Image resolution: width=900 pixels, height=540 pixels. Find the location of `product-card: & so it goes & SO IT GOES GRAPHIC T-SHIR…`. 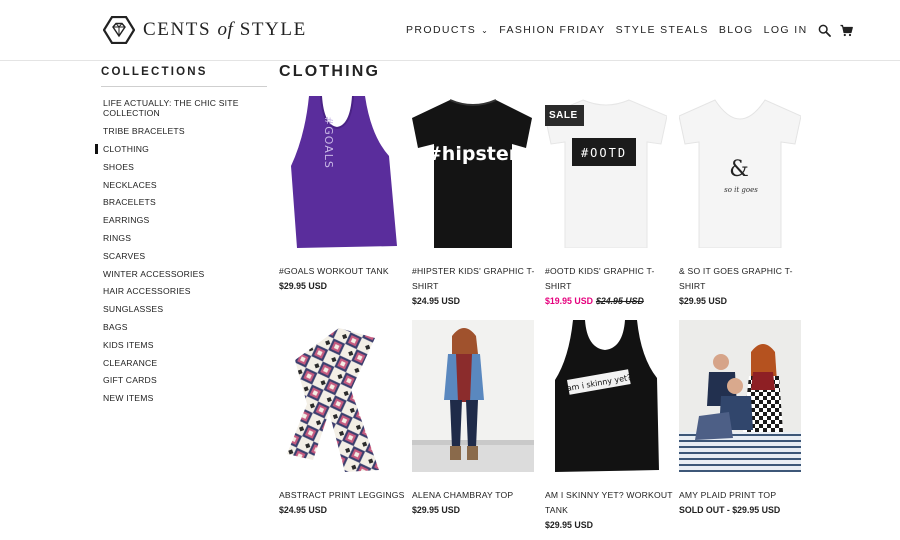

product-card: & so it goes & SO IT GOES GRAPHIC T-SHIR… is located at coordinates (740, 202).